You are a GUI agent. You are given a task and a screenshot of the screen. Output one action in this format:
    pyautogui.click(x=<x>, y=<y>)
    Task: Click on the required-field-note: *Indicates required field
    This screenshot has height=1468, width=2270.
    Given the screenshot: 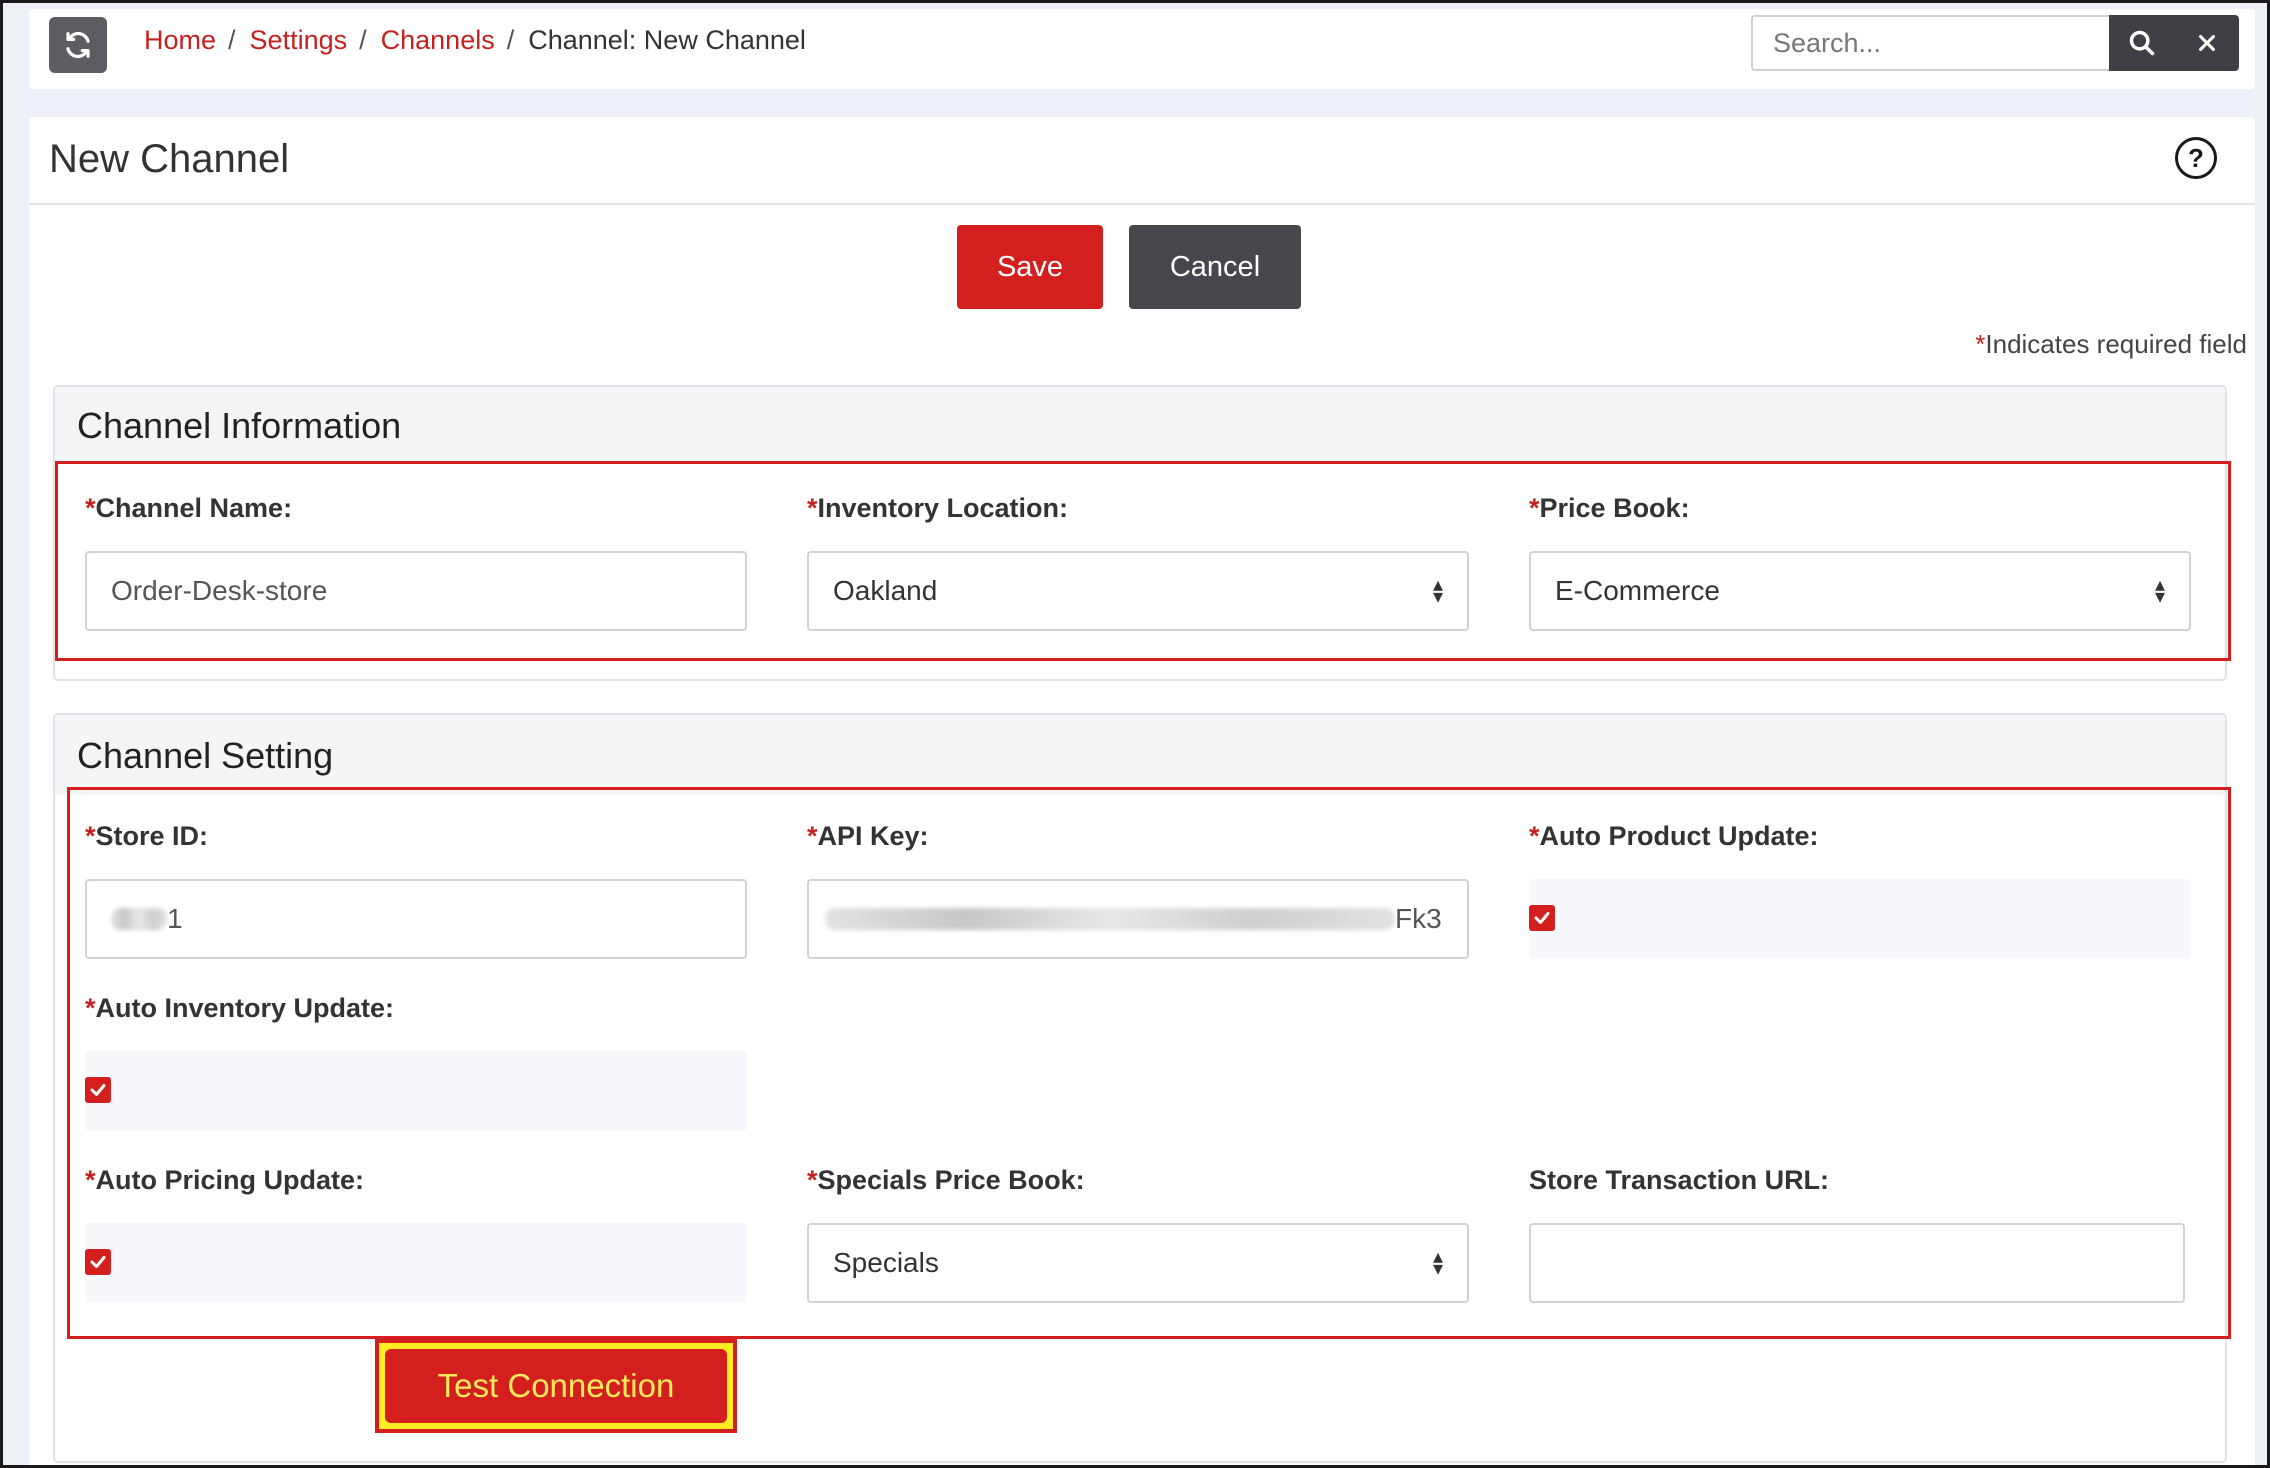 What is the action you would take?
    pyautogui.click(x=2111, y=344)
    